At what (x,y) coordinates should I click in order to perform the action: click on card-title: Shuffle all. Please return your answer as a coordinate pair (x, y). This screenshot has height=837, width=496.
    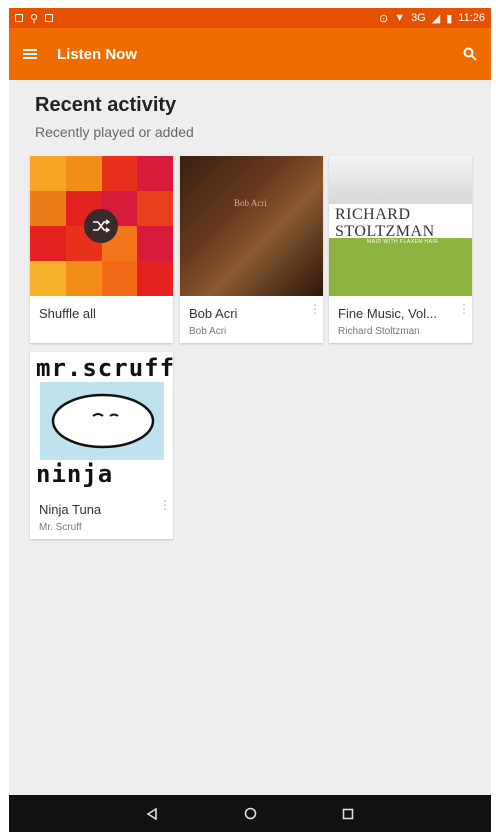
    Looking at the image, I should click on (67, 313).